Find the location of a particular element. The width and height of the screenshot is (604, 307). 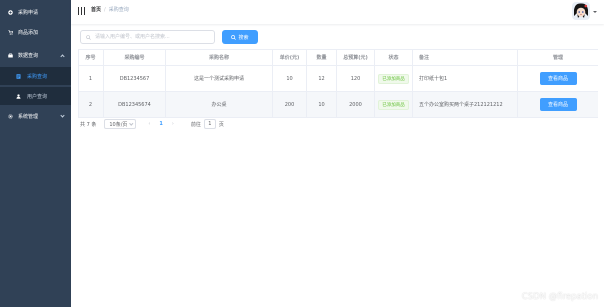

search-button-label: 搜索 is located at coordinates (243, 37).